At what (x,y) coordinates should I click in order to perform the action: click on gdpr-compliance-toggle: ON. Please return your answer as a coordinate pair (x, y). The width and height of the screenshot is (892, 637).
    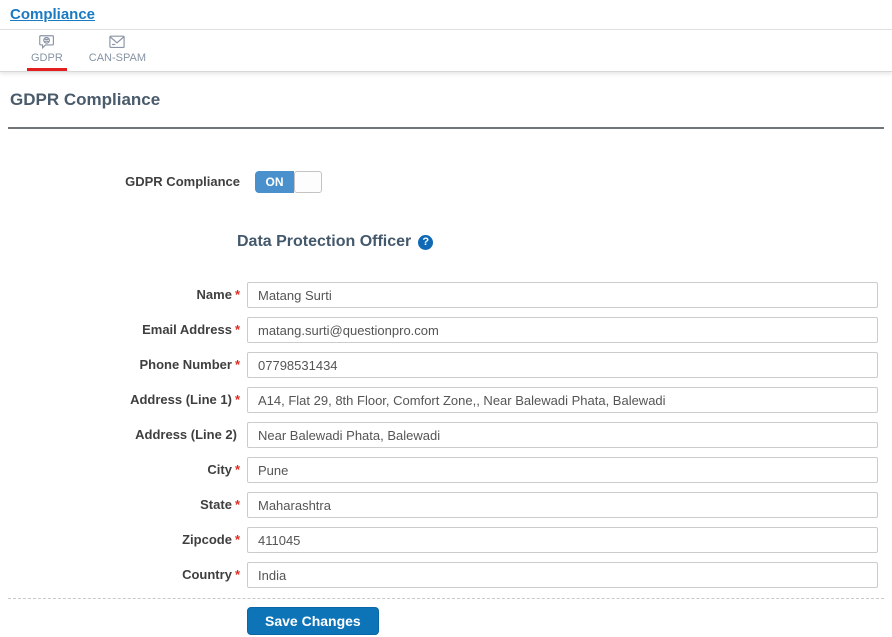
    Looking at the image, I should click on (288, 182).